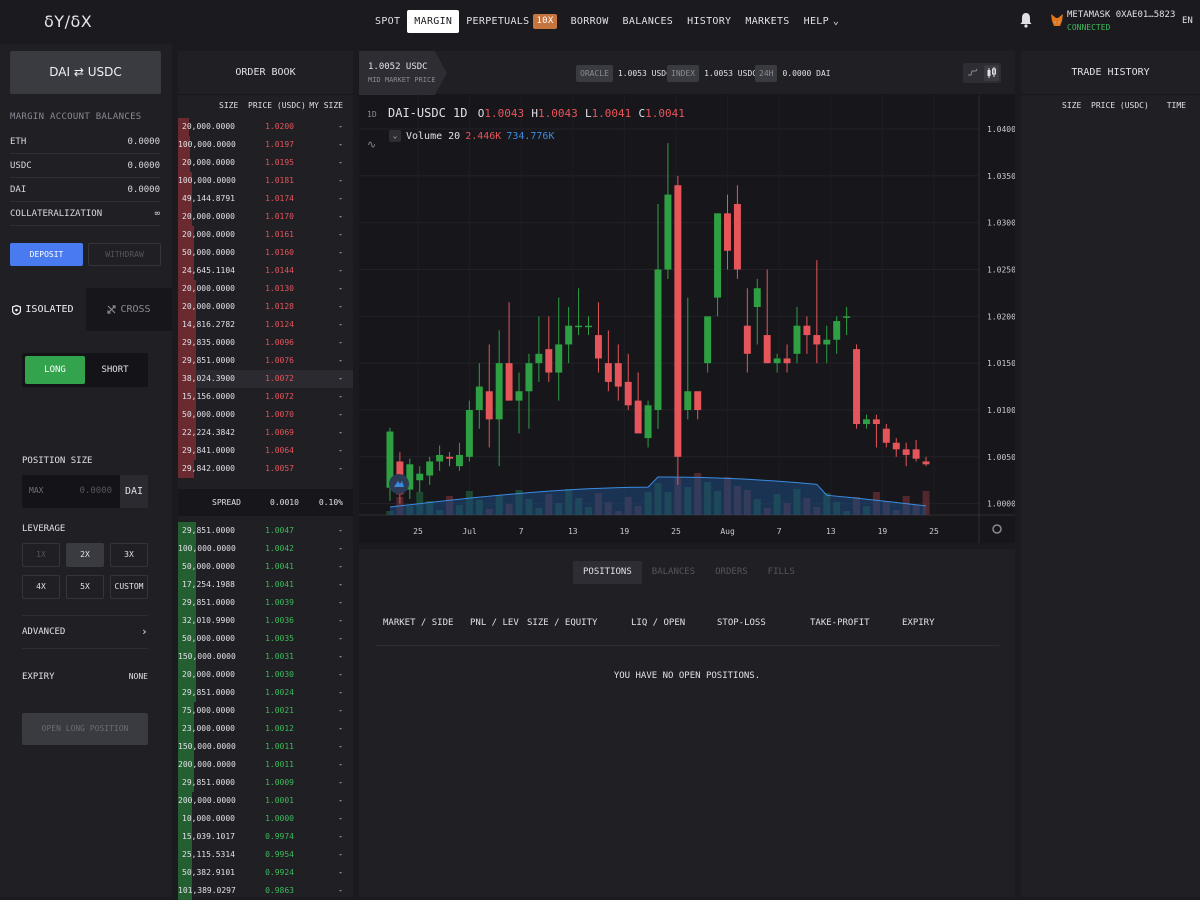 This screenshot has width=1200, height=900. What do you see at coordinates (781, 572) in the screenshot?
I see `tab-fills: FILLS` at bounding box center [781, 572].